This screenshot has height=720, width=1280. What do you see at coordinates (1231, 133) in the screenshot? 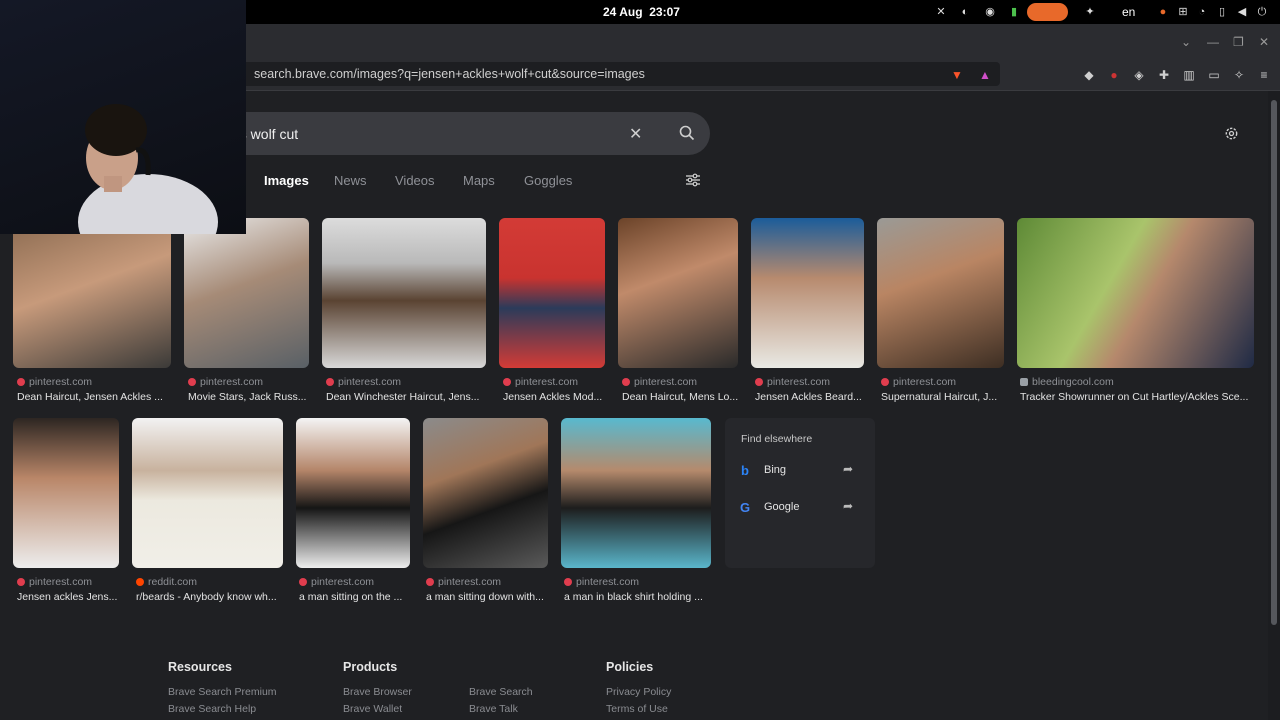
I see `settings-gear-icon` at bounding box center [1231, 133].